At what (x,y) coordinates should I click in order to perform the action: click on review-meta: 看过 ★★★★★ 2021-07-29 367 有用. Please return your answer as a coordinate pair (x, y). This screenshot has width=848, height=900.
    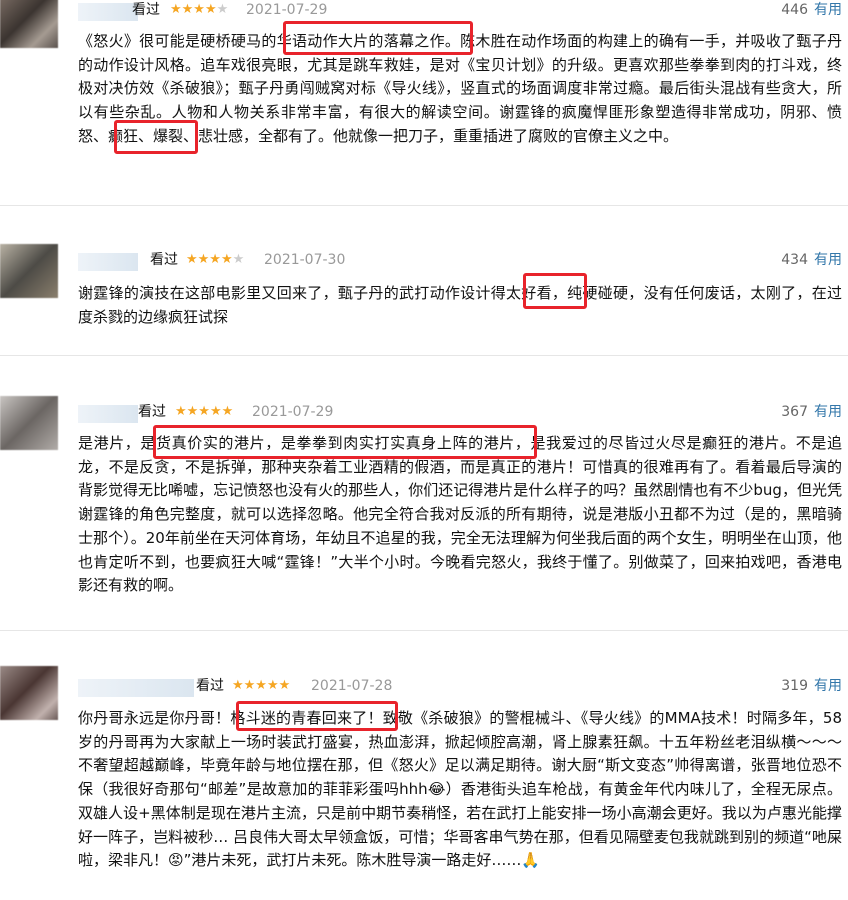
    Looking at the image, I should click on (424, 412).